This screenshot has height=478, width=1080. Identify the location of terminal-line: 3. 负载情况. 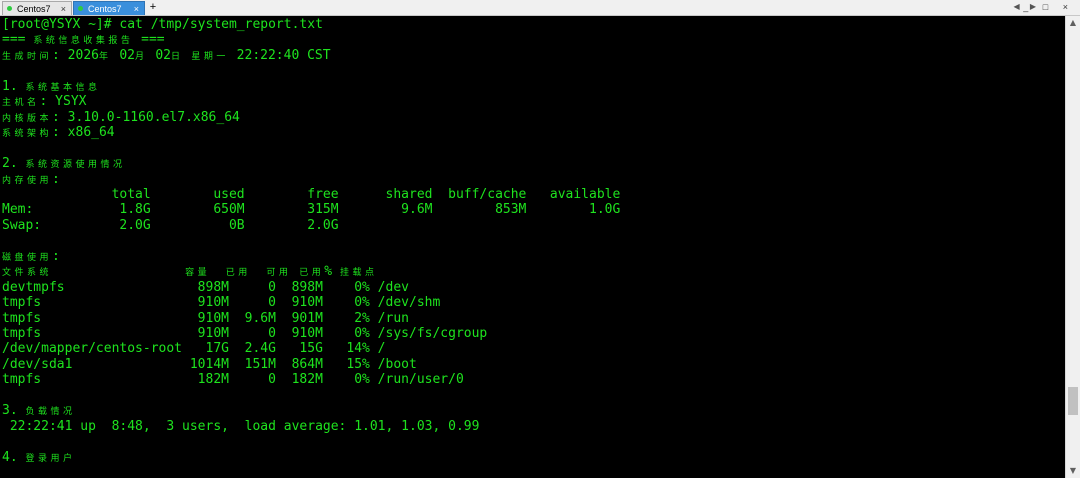
(39, 411).